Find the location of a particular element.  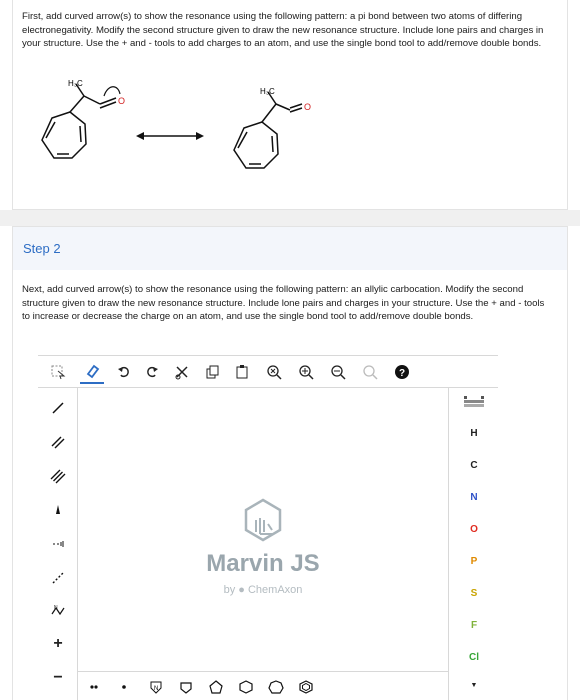

marvin-logo-icon is located at coordinates (263, 520).